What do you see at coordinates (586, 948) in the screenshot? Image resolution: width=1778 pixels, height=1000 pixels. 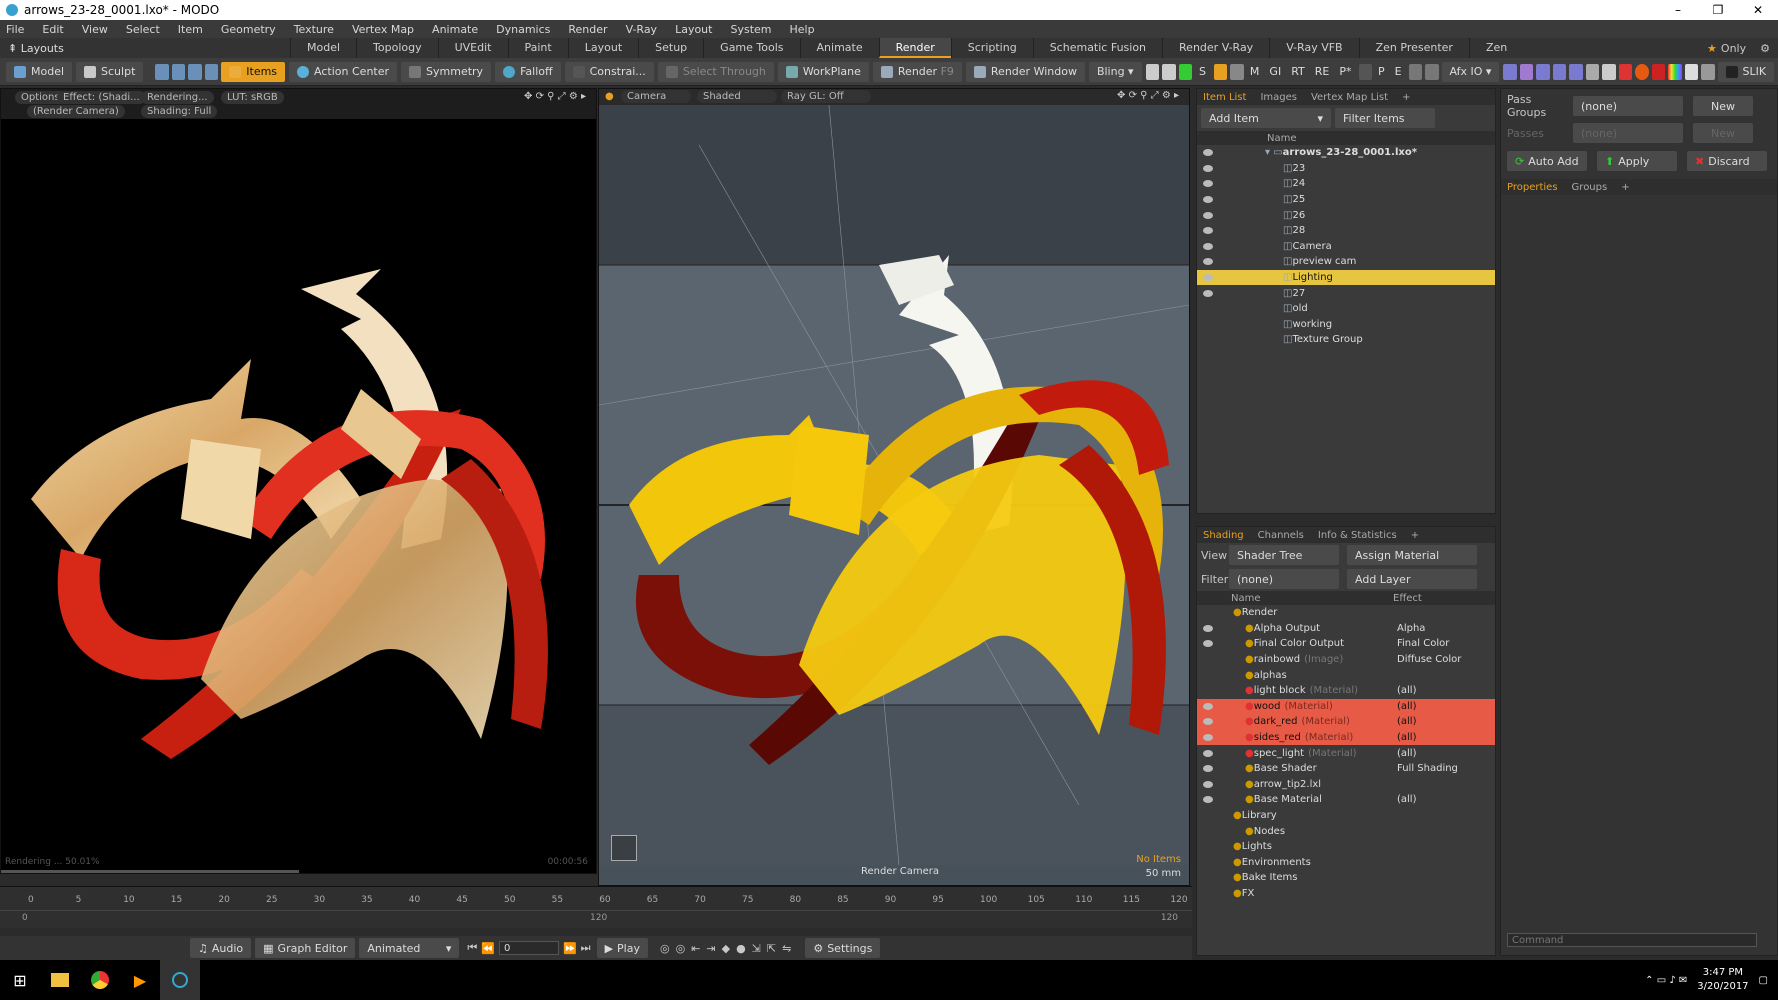 I see `last-frame-icon: ⏭` at bounding box center [586, 948].